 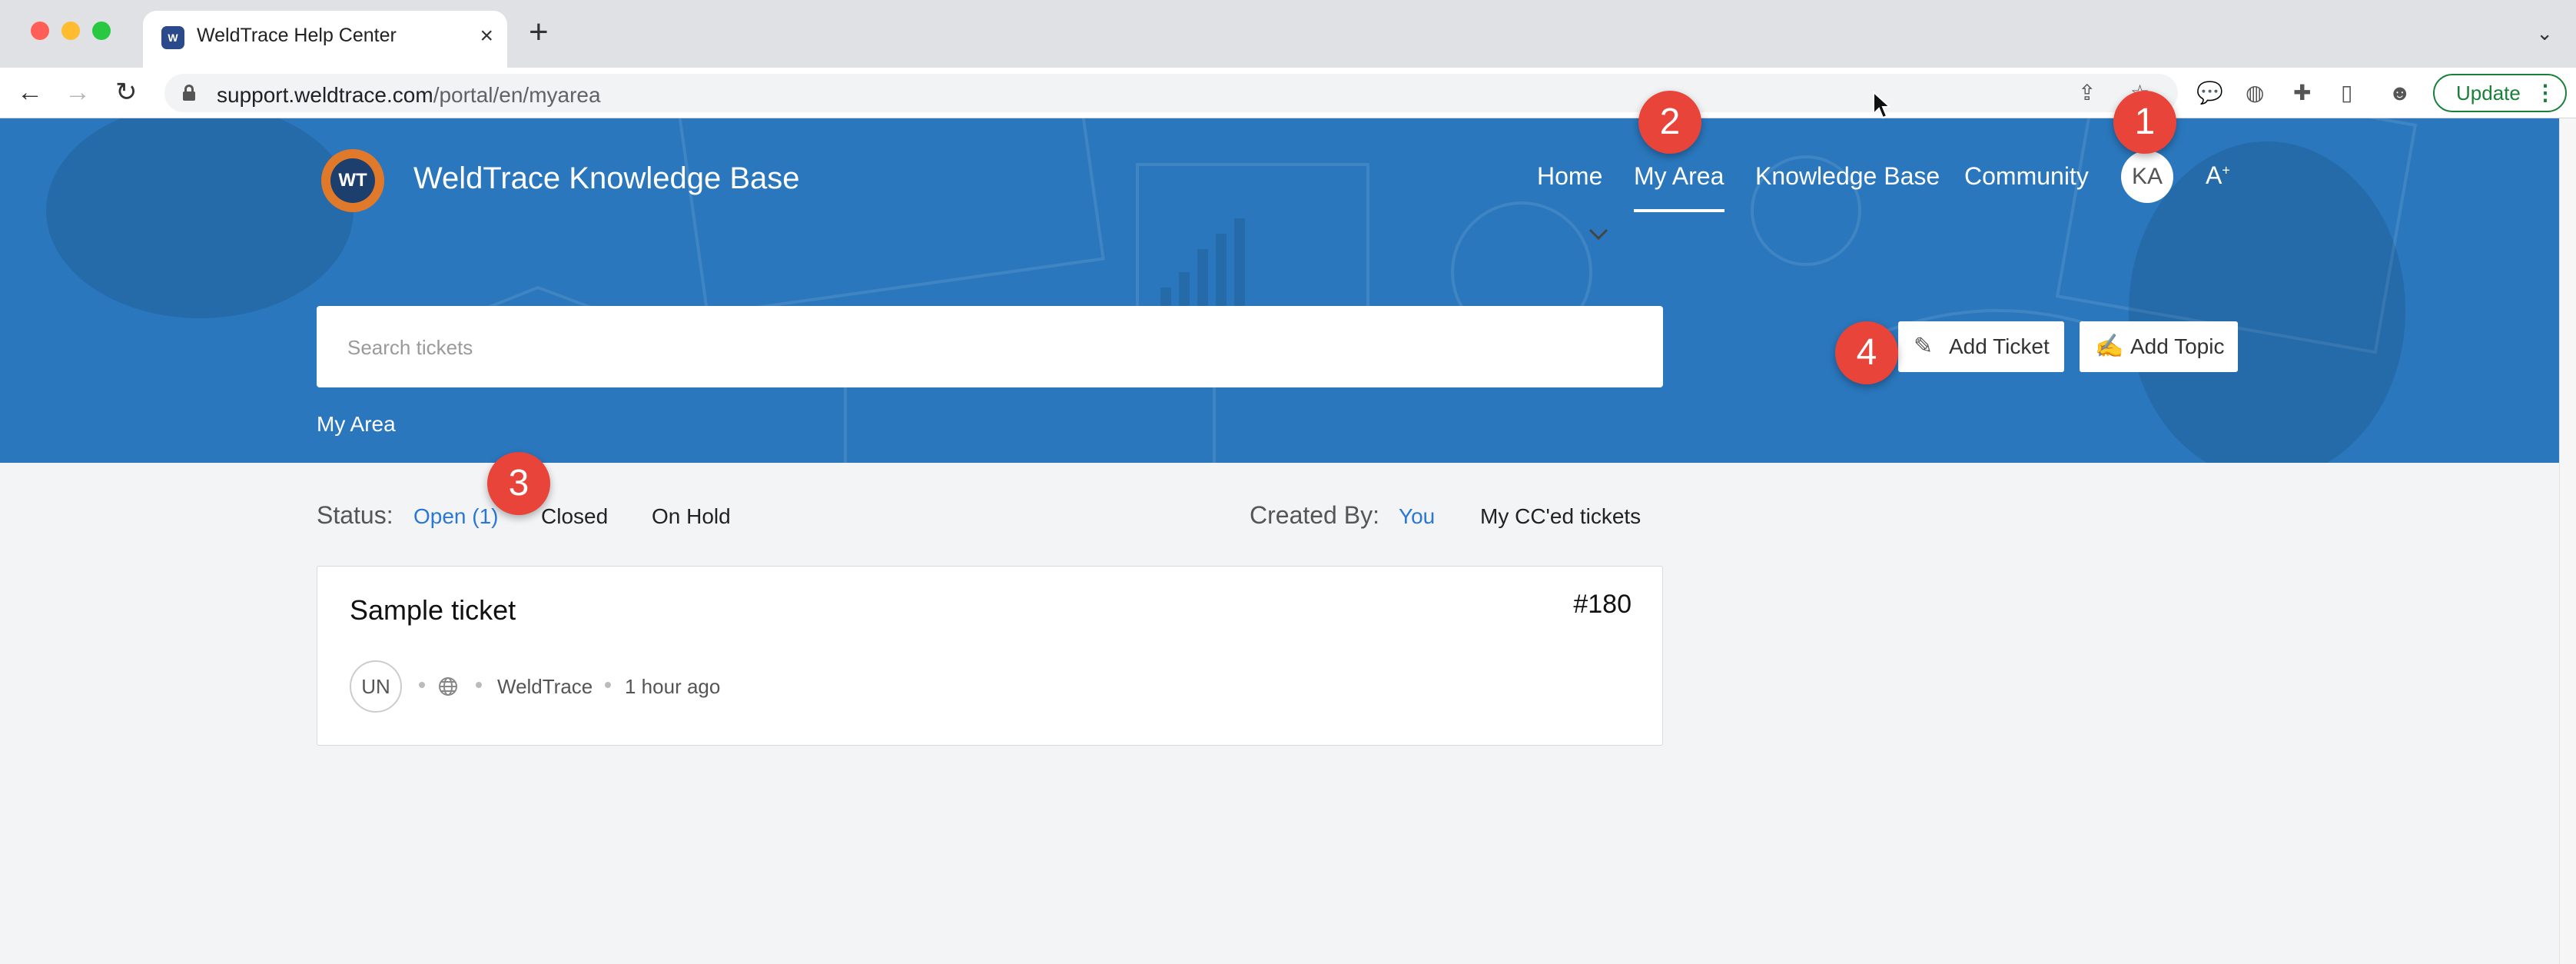 What do you see at coordinates (1882, 105) in the screenshot?
I see `mouse-cursor-icon` at bounding box center [1882, 105].